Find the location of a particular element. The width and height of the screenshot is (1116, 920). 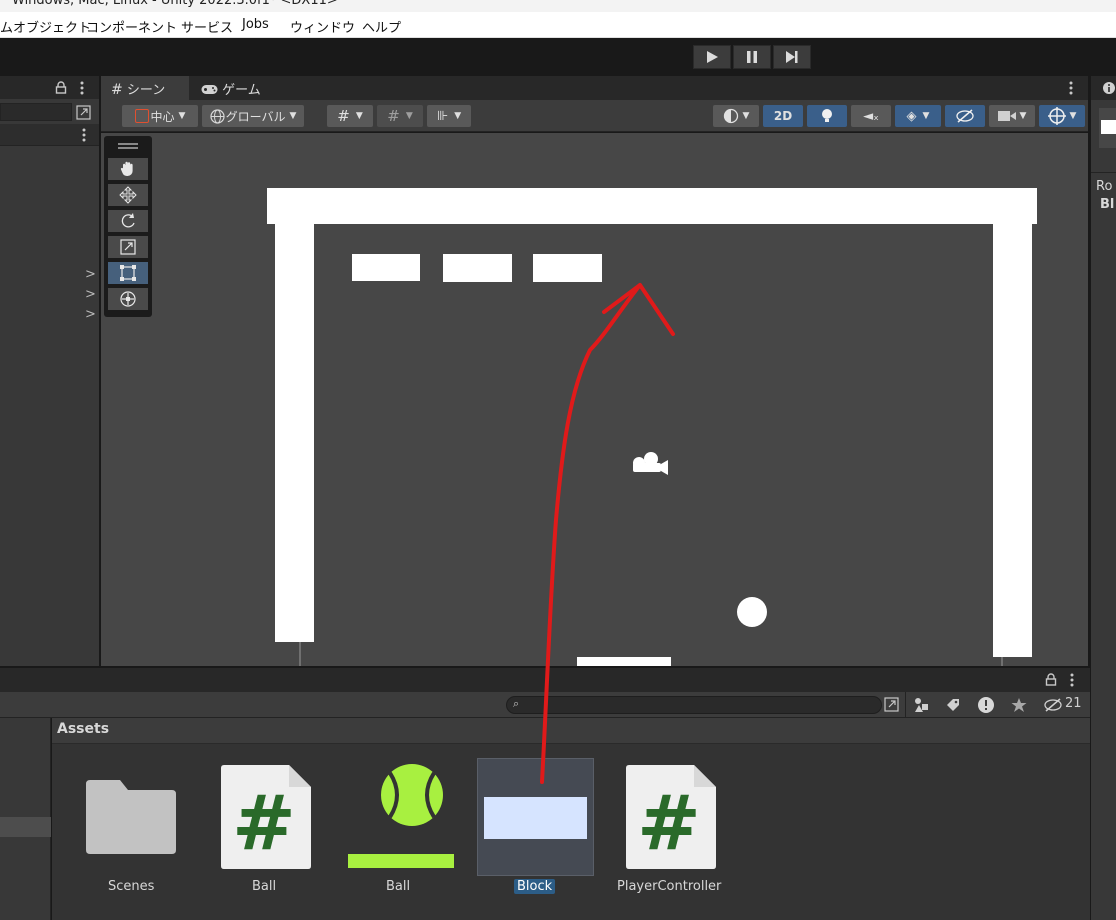

asset-ball-script: # is located at coordinates (266, 817).